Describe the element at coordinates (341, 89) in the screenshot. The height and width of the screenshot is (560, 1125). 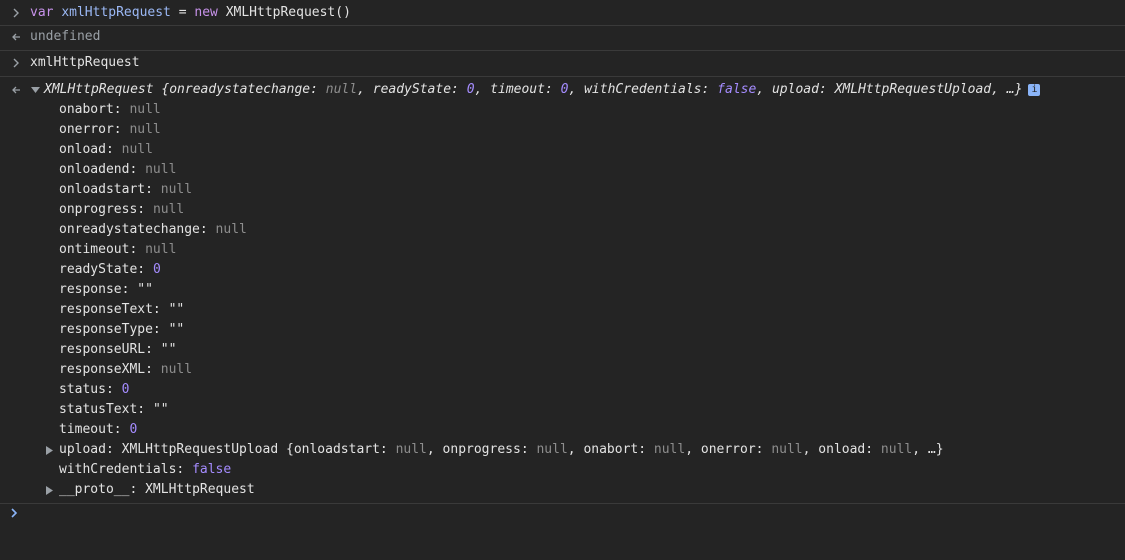
I see `summary-value: null` at that location.